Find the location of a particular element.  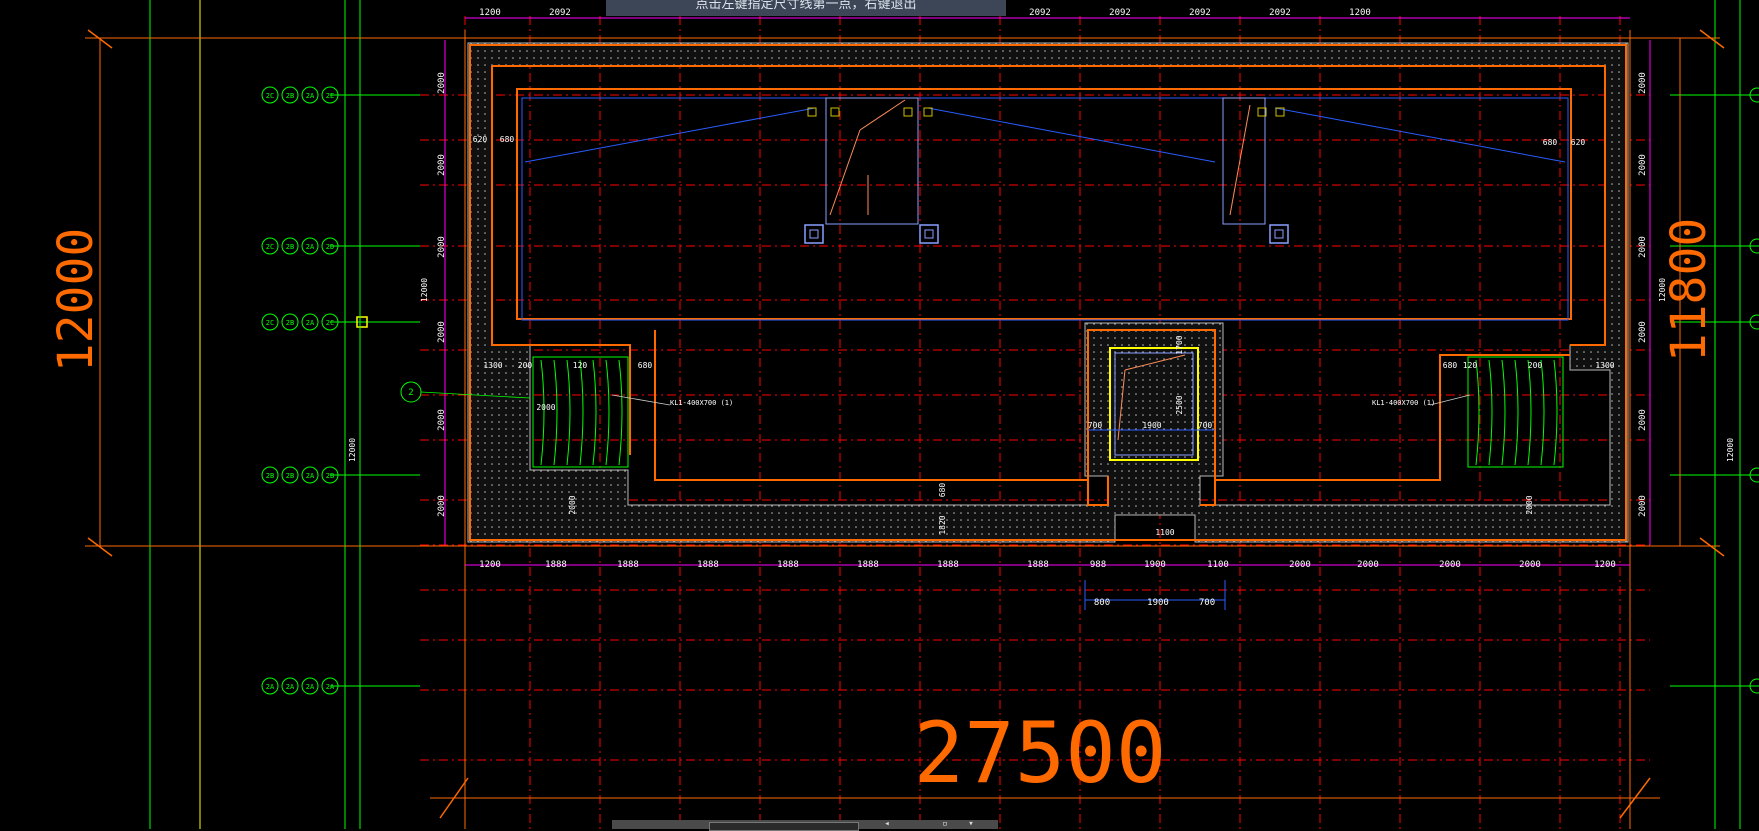

ortho-toggle-icon: ◂ is located at coordinates (887, 824).